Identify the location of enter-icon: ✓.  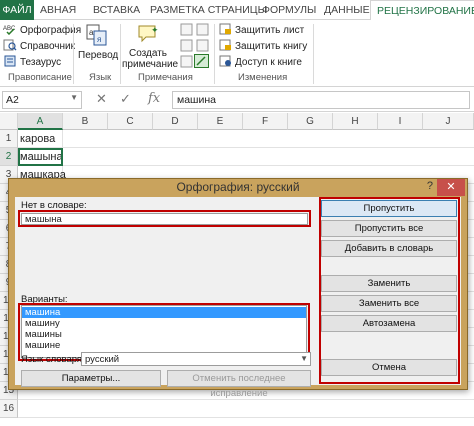
(125, 99).